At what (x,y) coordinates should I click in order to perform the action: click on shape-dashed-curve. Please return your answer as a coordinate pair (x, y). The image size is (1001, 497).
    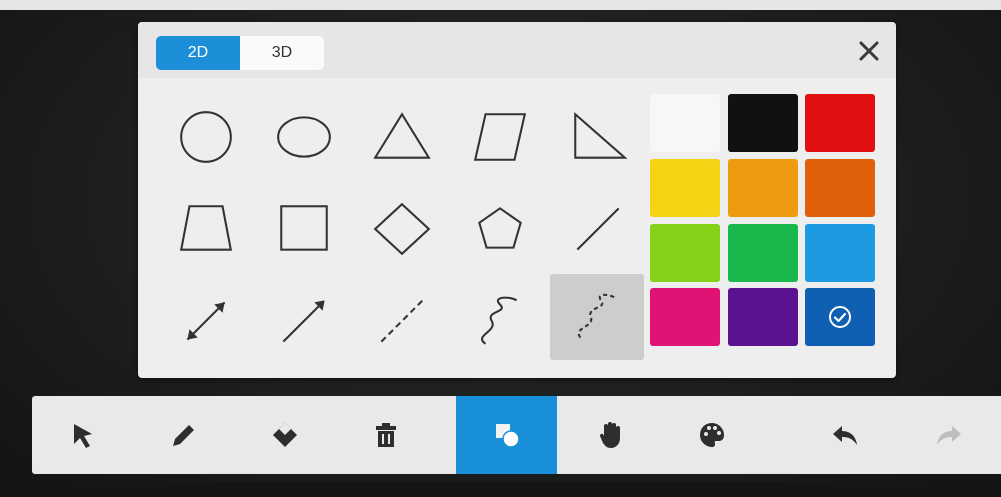
    Looking at the image, I should click on (597, 317).